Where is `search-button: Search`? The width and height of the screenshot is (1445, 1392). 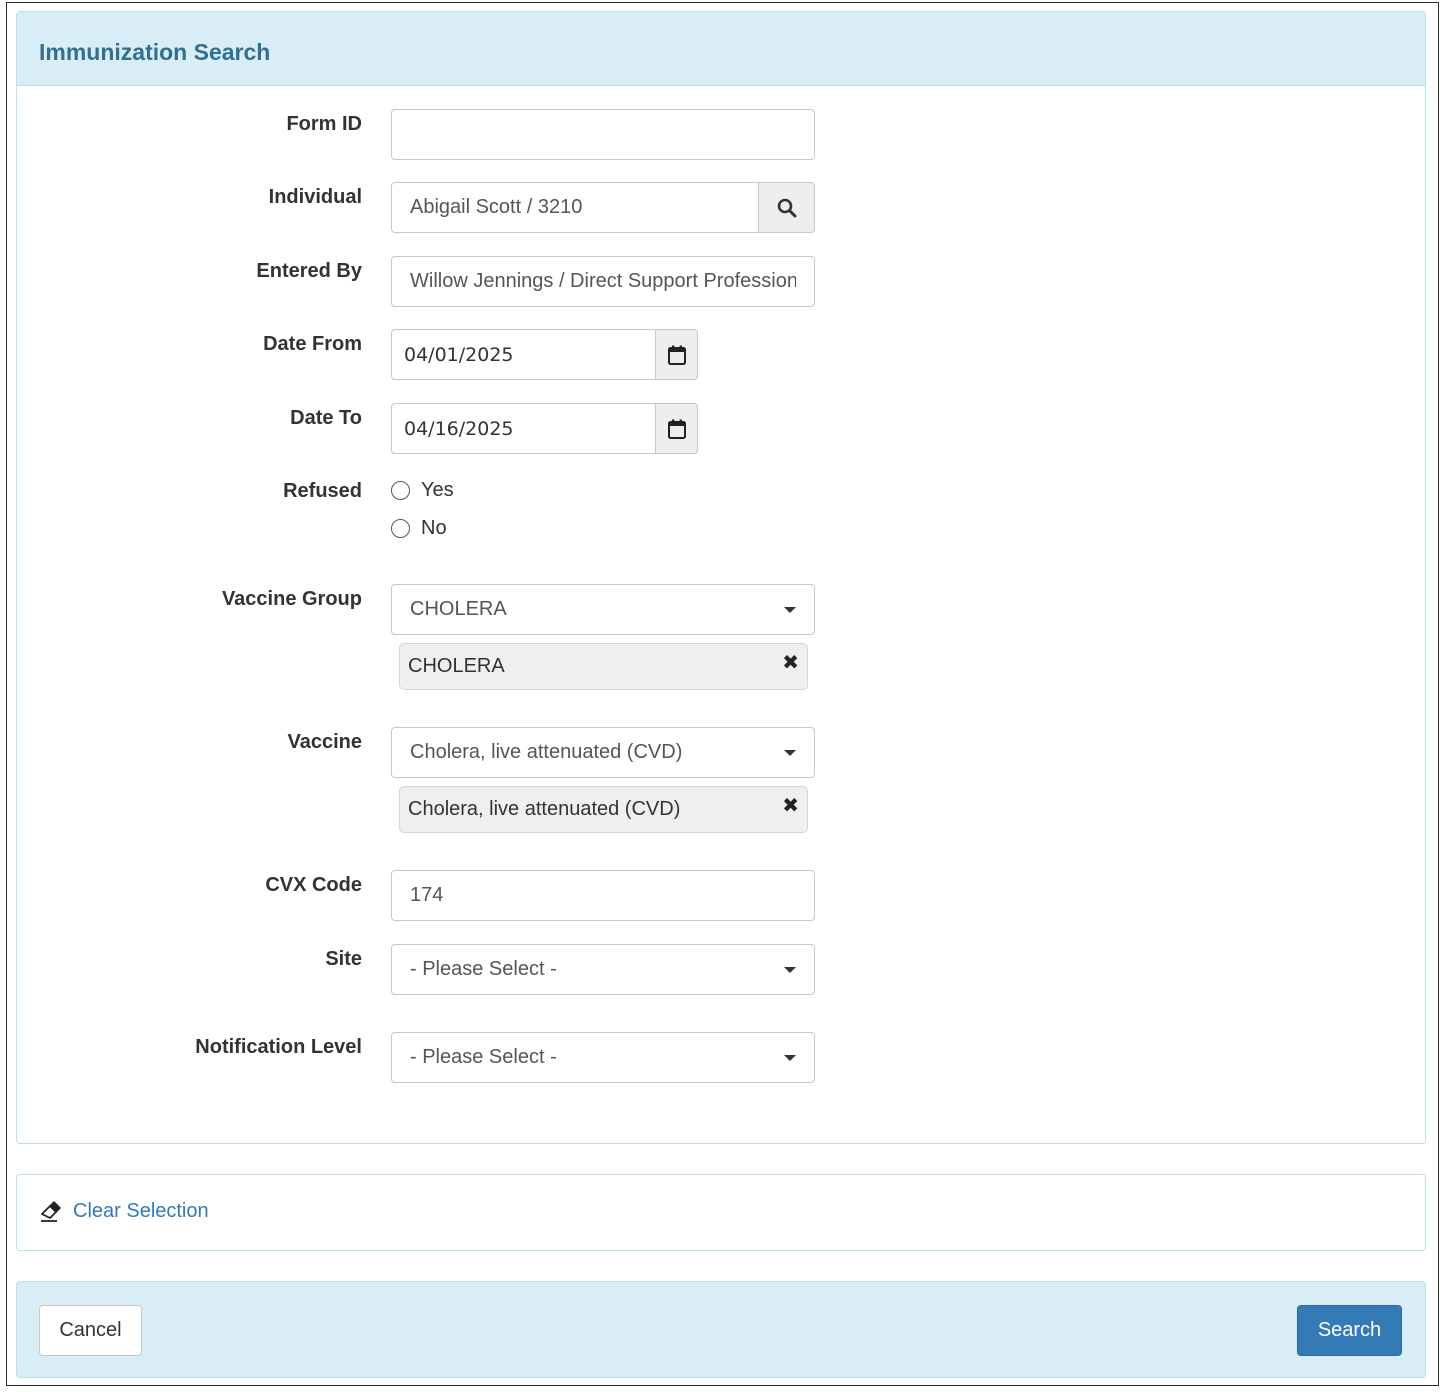 search-button: Search is located at coordinates (1349, 1330).